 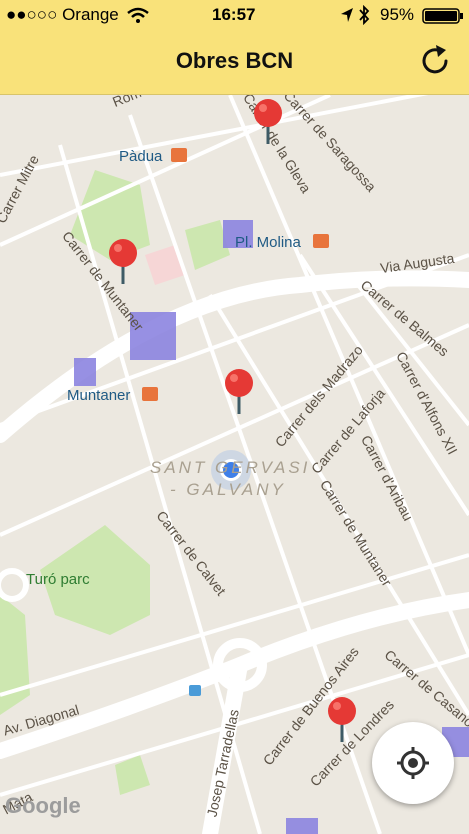 I want to click on bluetooth-icon, so click(x=364, y=15).